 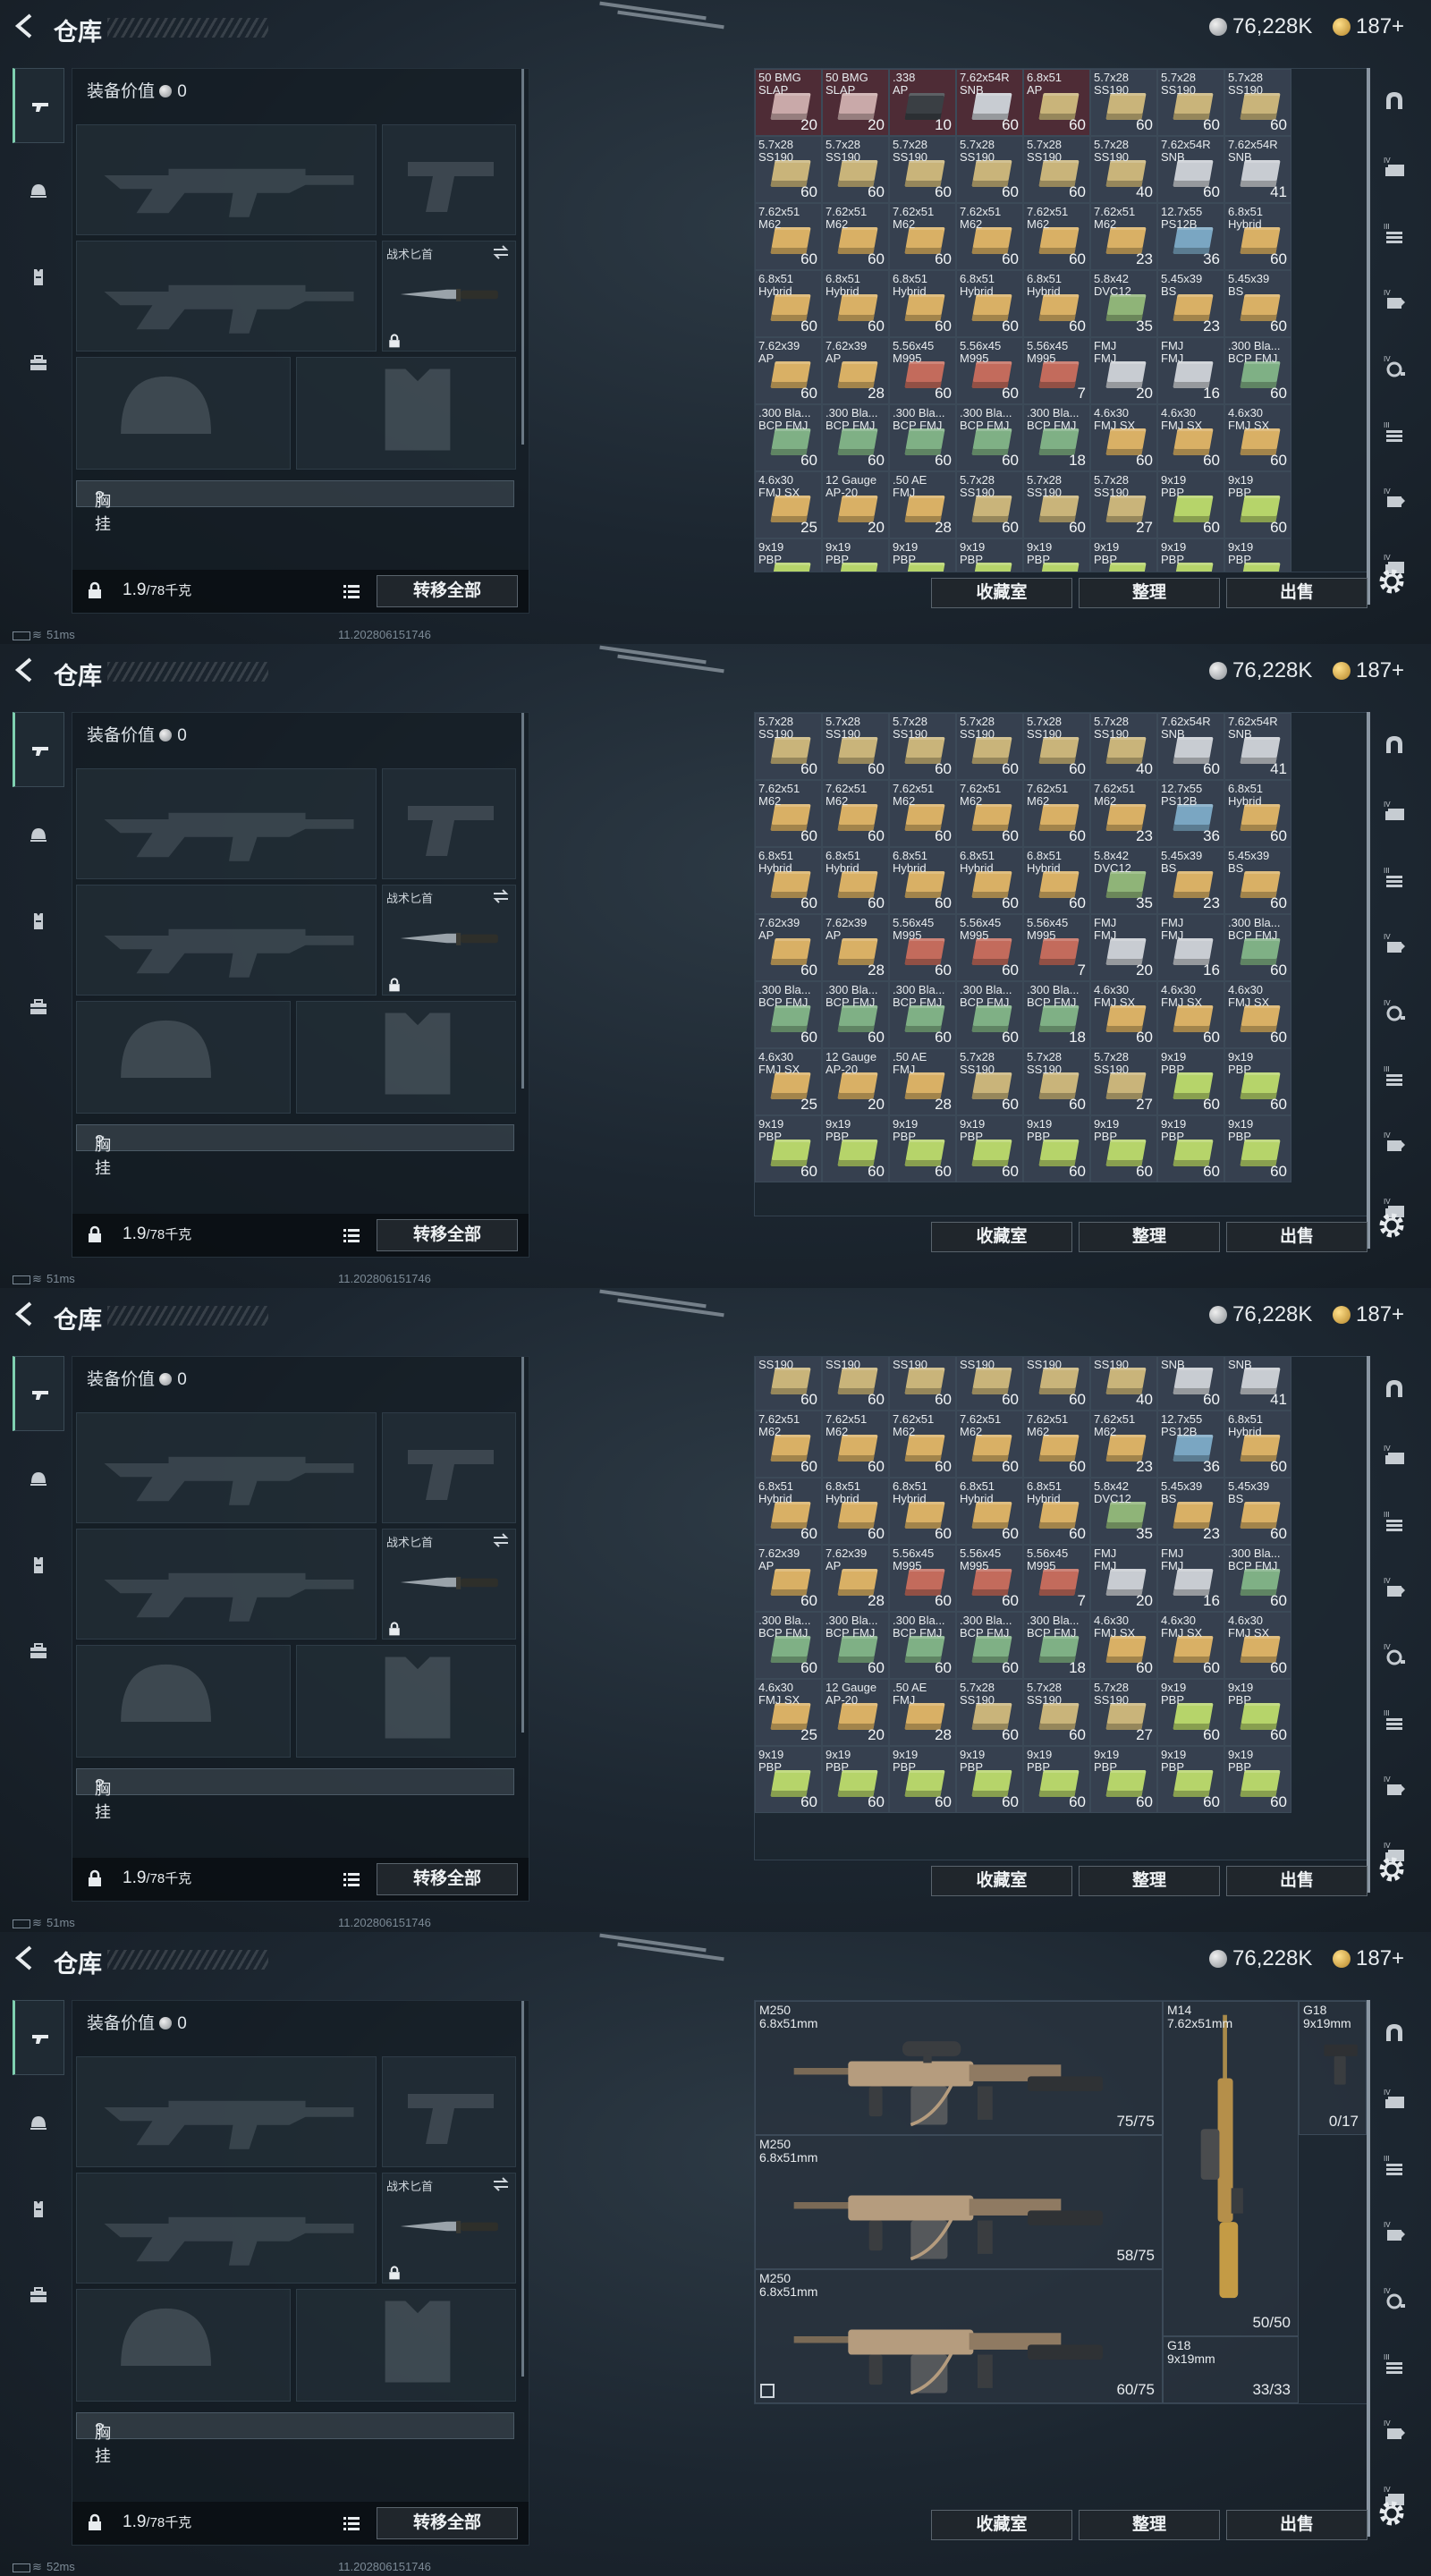 What do you see at coordinates (990, 102) in the screenshot?
I see `ammo-item: 7.62x54R SNB 60` at bounding box center [990, 102].